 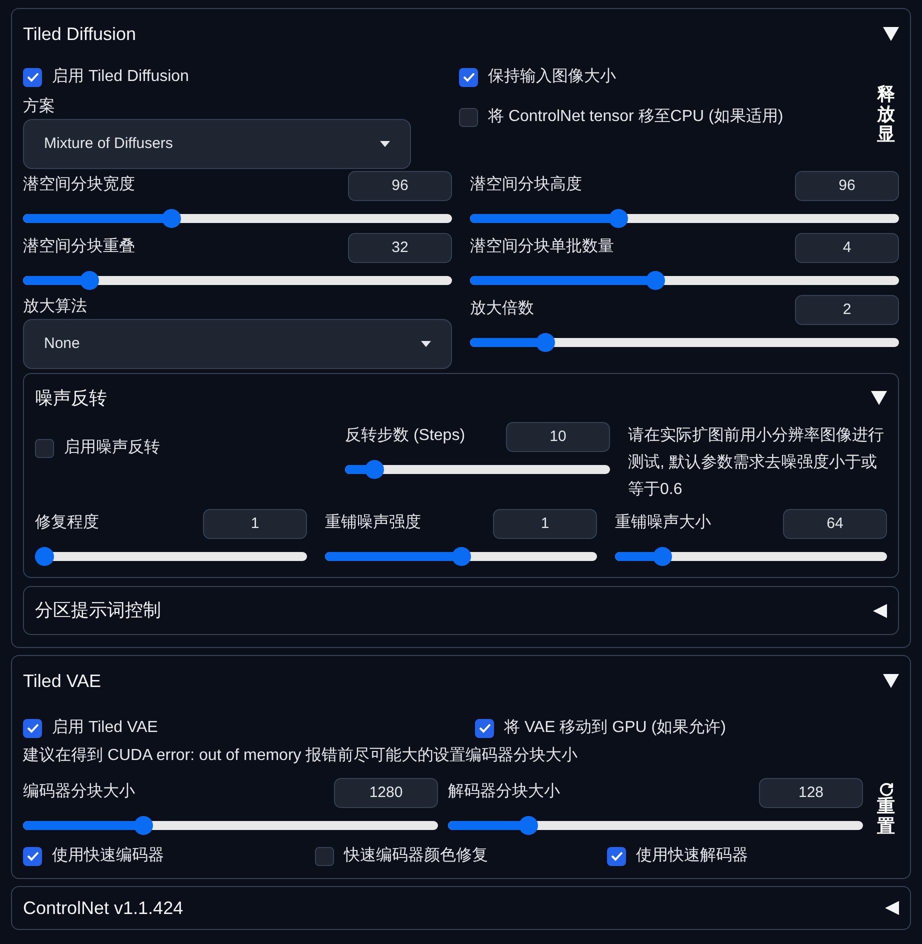 I want to click on number-field: 32, so click(x=400, y=248).